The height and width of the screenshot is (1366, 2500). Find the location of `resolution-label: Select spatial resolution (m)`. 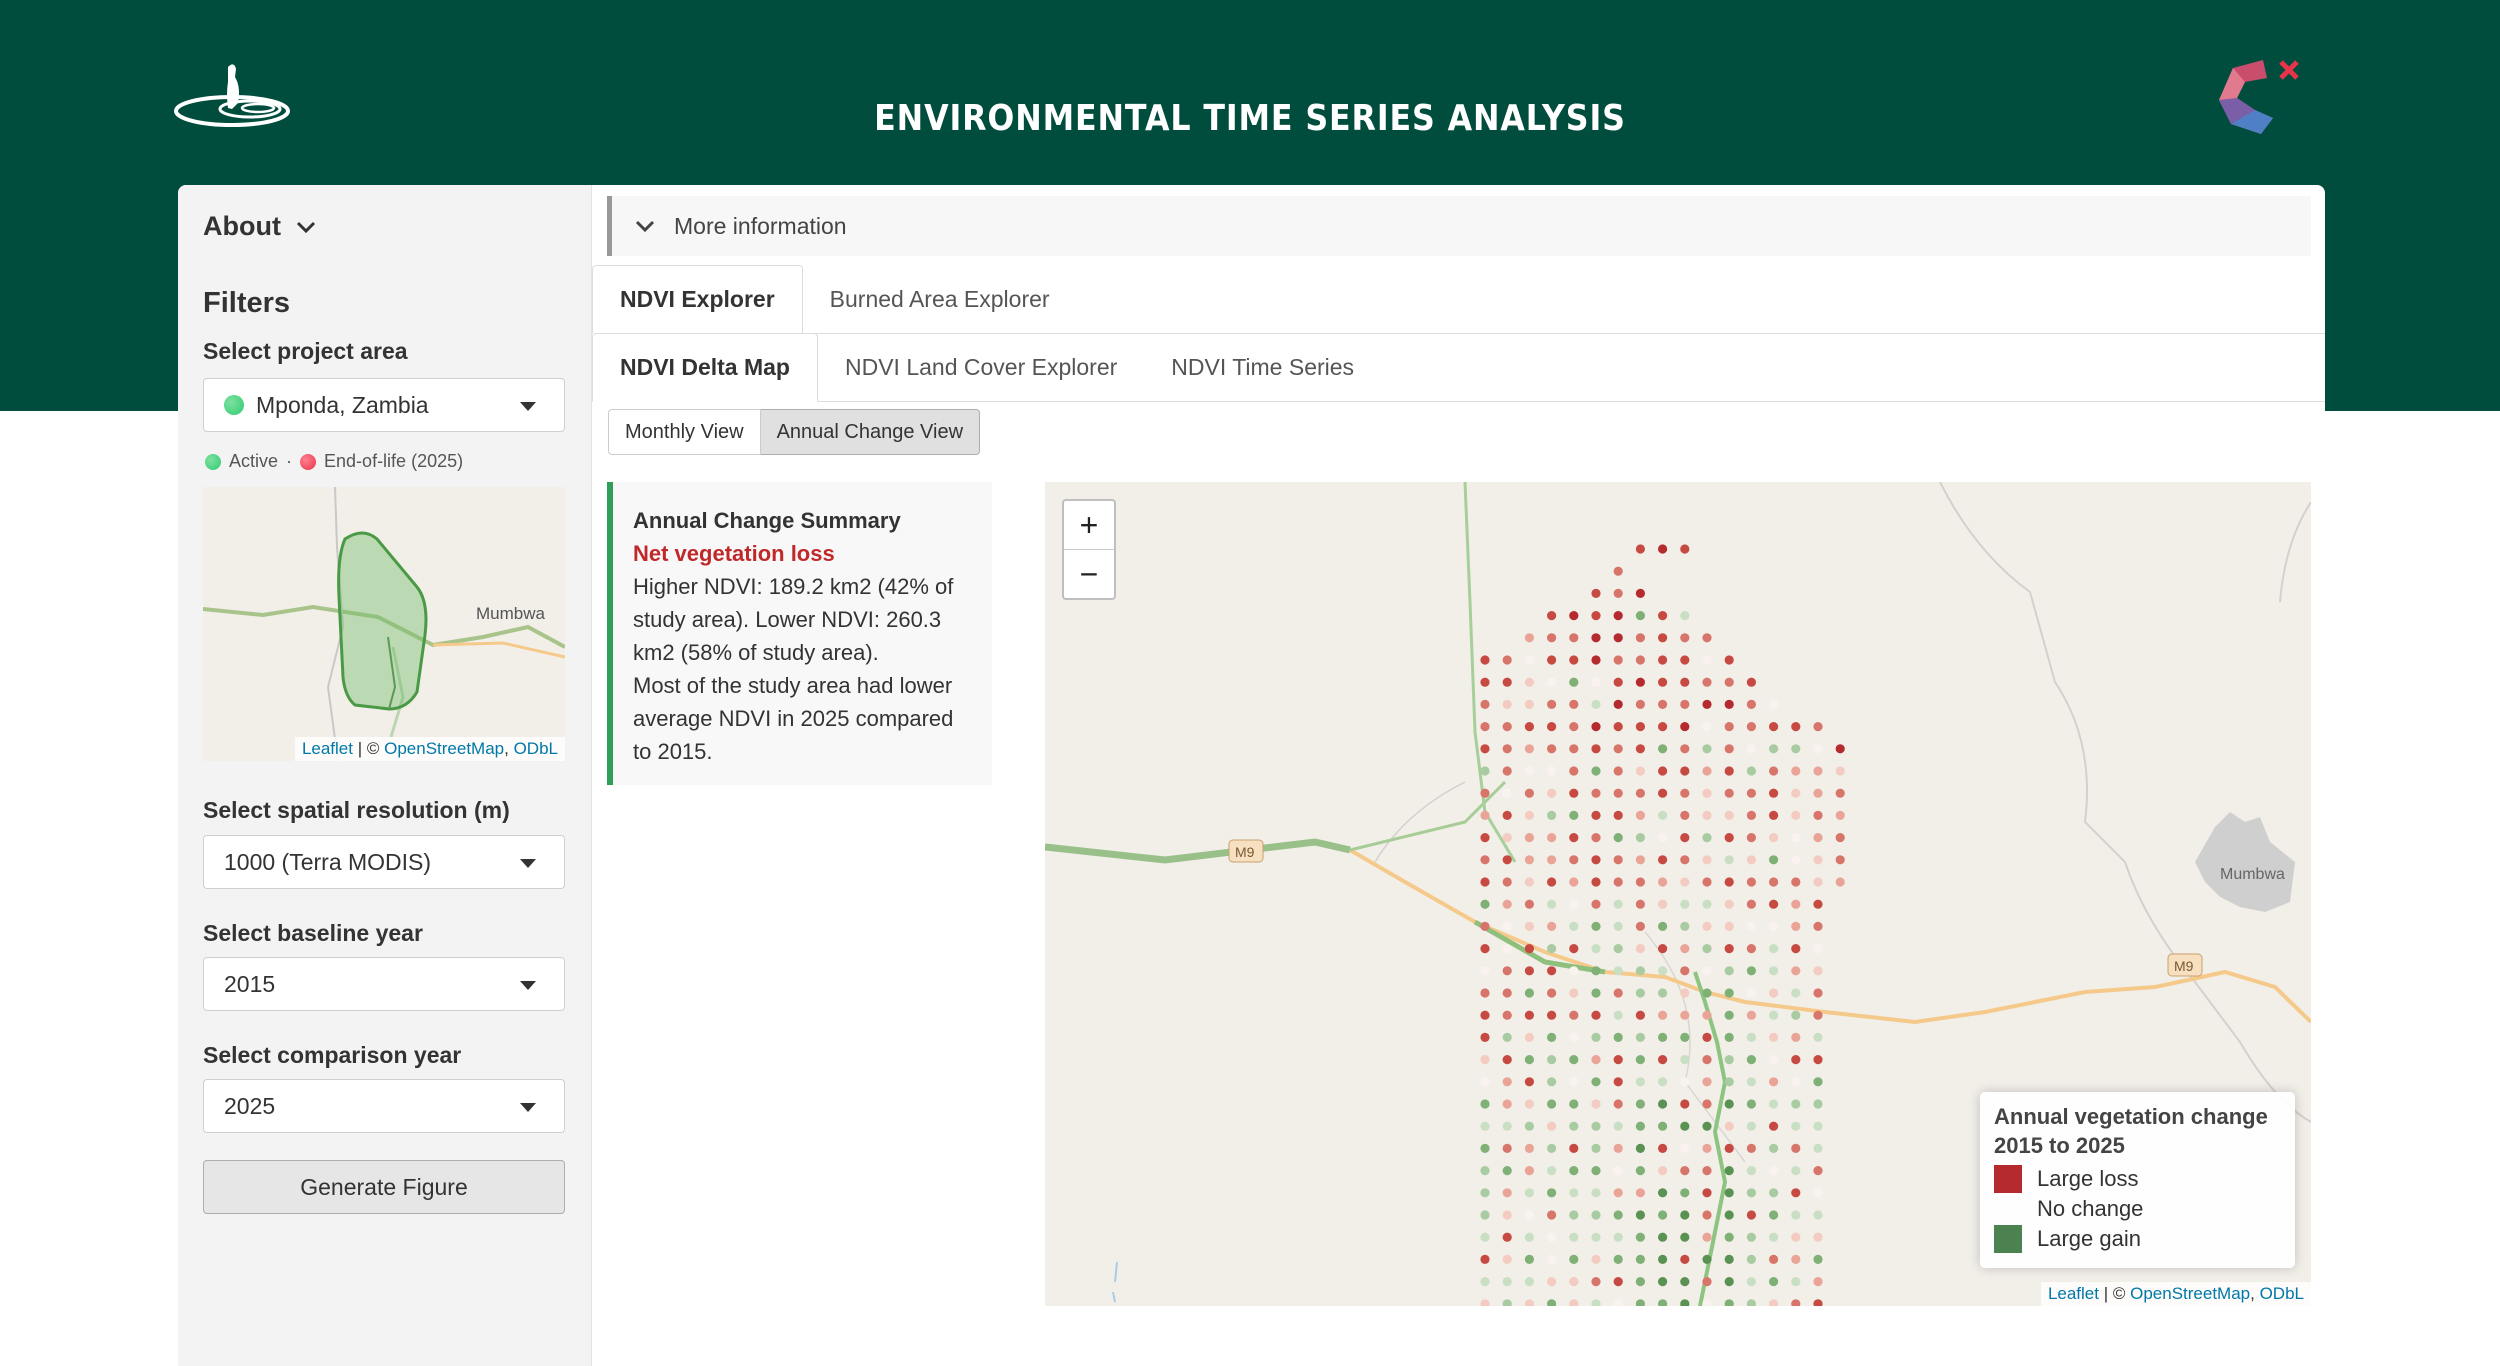

resolution-label: Select spatial resolution (m) is located at coordinates (356, 810).